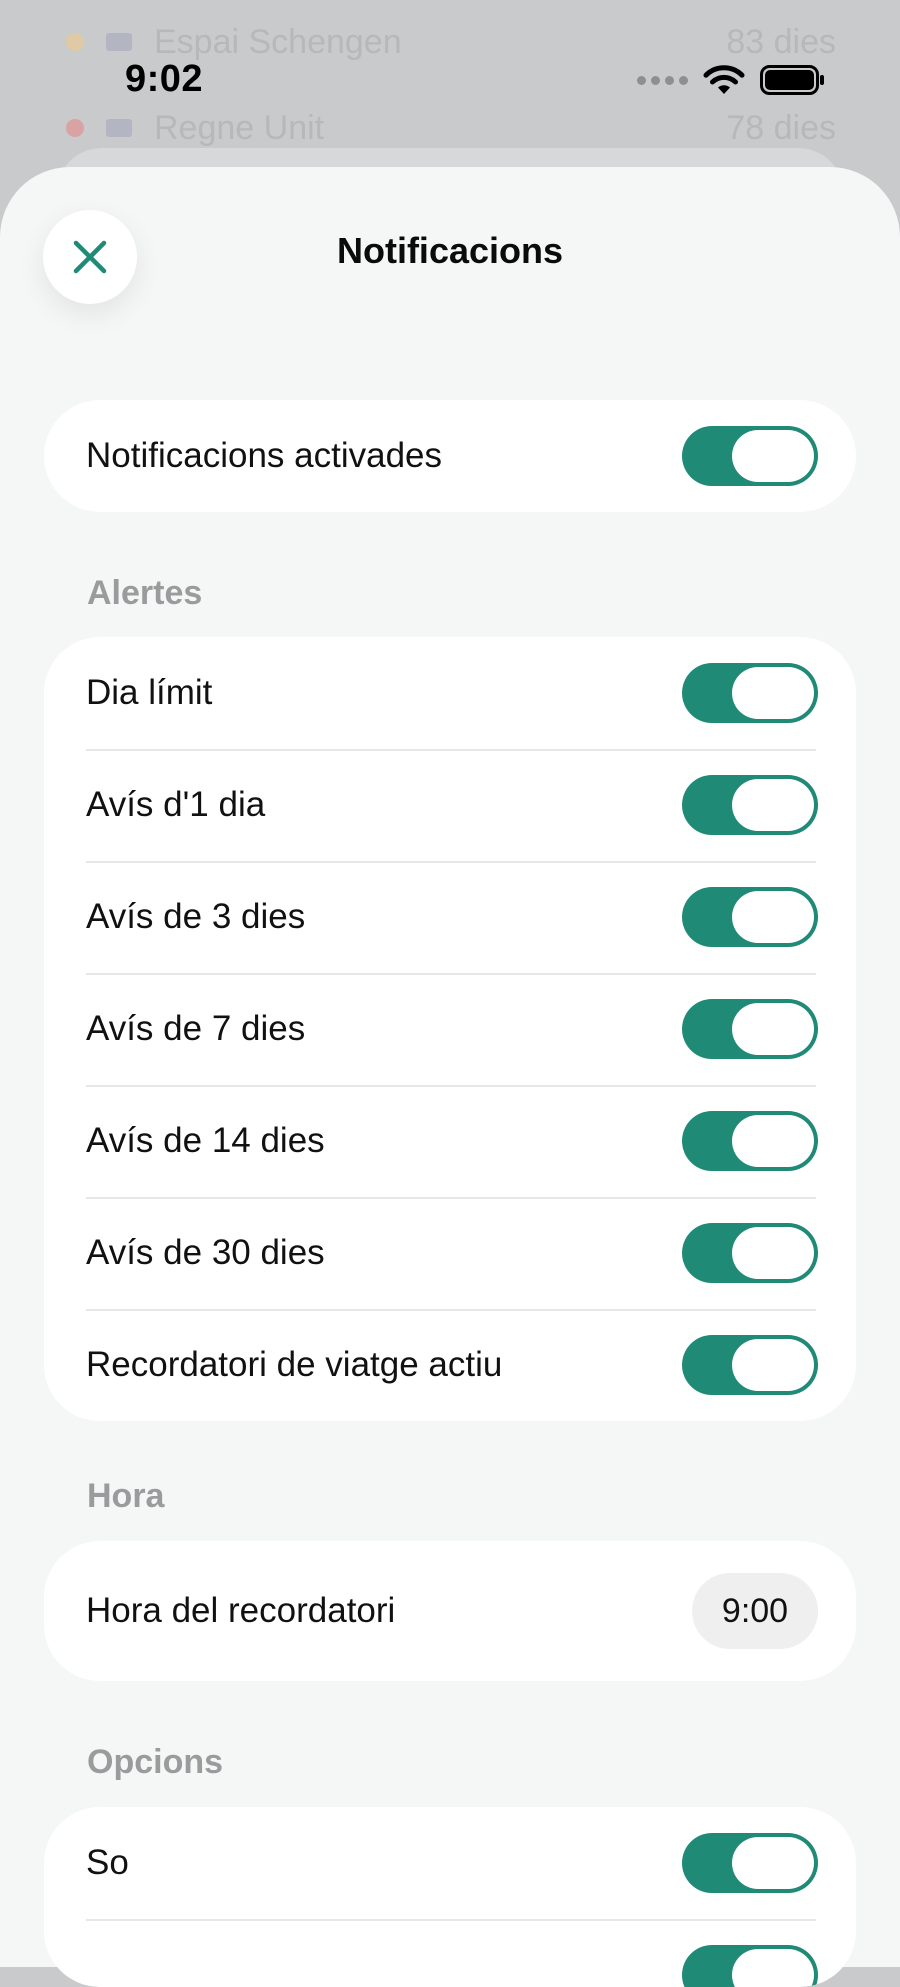 Image resolution: width=900 pixels, height=1987 pixels. I want to click on section-header-time: Hora, so click(126, 1496).